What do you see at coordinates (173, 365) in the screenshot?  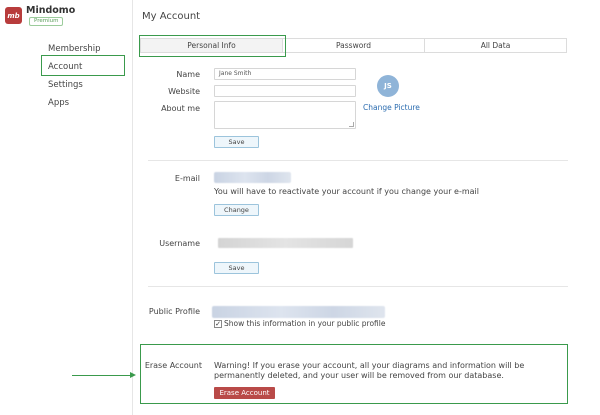 I see `erase-account-label: Erase Account` at bounding box center [173, 365].